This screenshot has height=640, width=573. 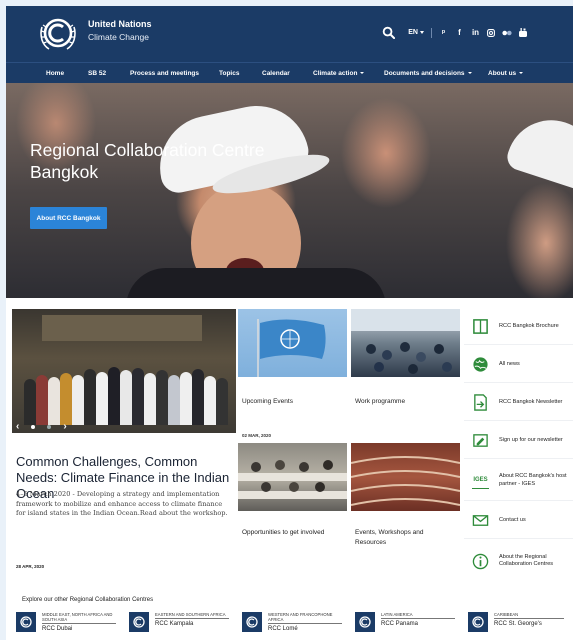 I want to click on nav-item-climate-action: Climate action, so click(x=339, y=73).